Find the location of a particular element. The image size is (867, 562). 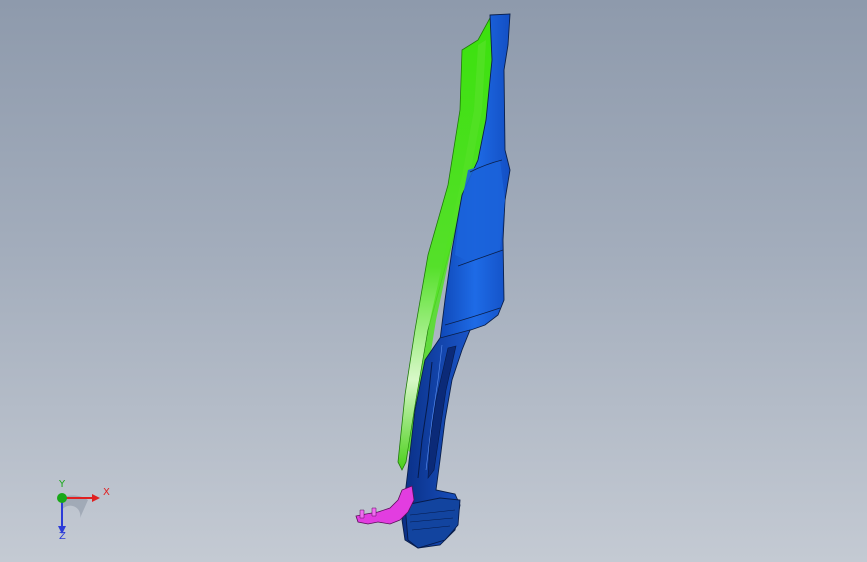

z-axis-label: Z is located at coordinates (62, 536).